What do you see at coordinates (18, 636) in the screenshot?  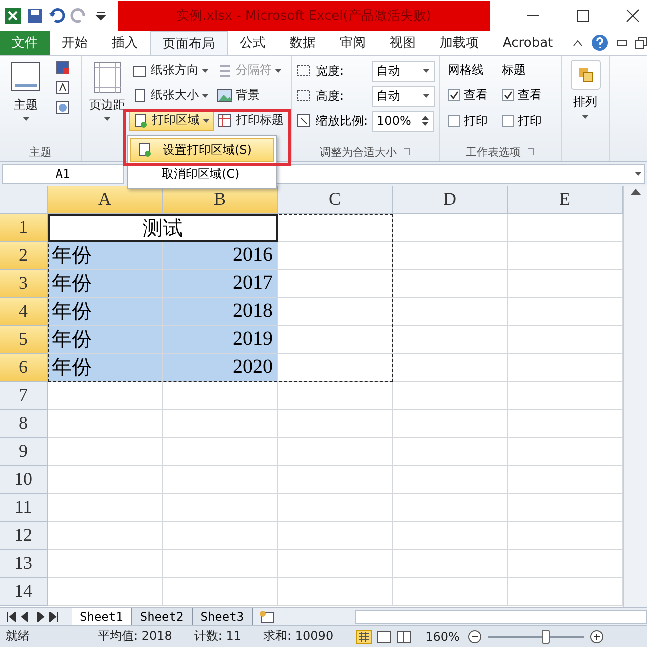 I see `status-text: 就绪` at bounding box center [18, 636].